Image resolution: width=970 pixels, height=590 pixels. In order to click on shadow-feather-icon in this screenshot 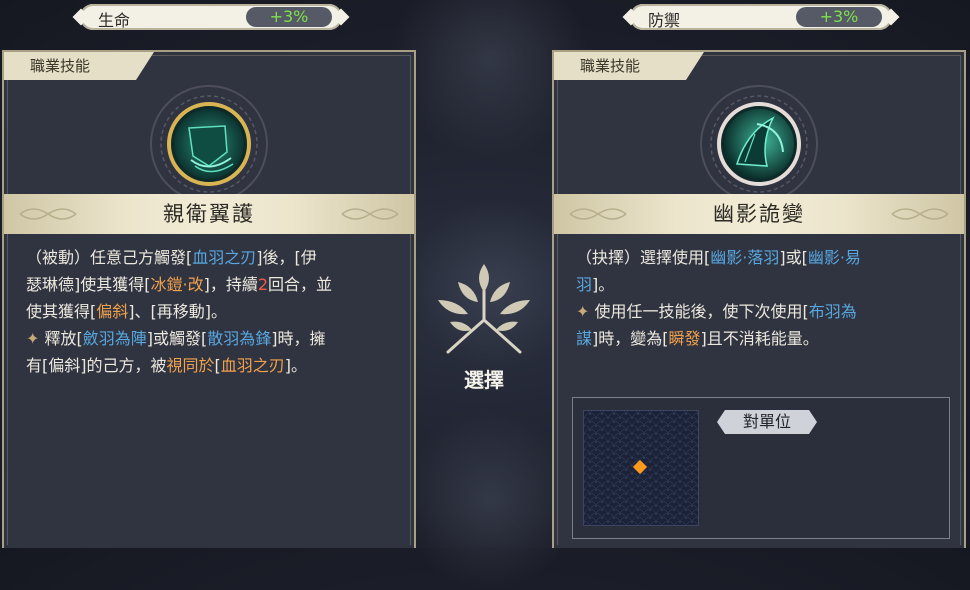, I will do `click(759, 144)`.